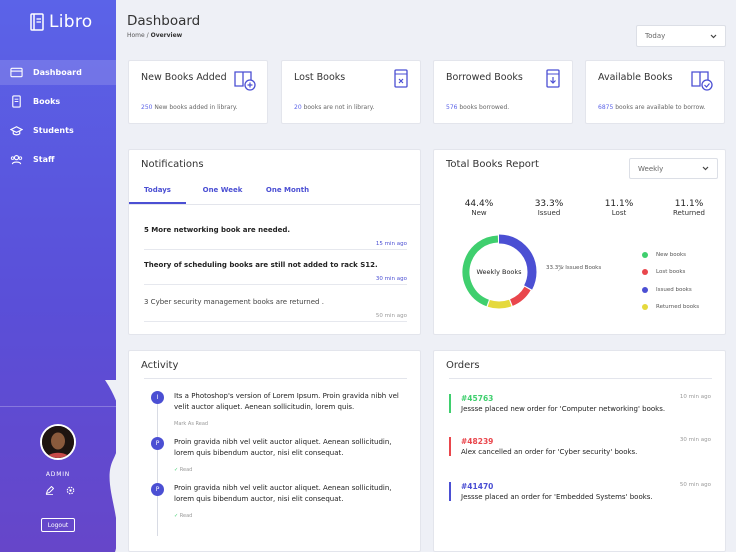  What do you see at coordinates (673, 168) in the screenshot?
I see `report-period-dropdown: Weekly` at bounding box center [673, 168].